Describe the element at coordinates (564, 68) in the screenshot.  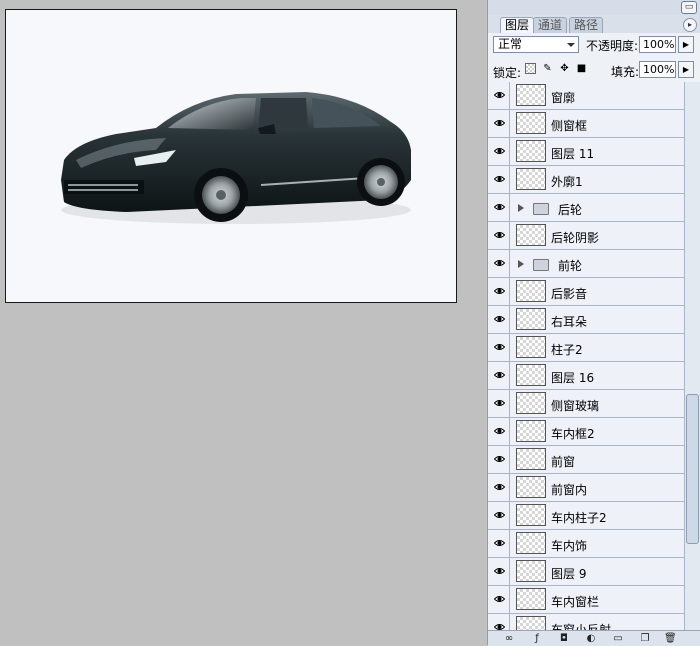
I see `move-icon: ✥` at that location.